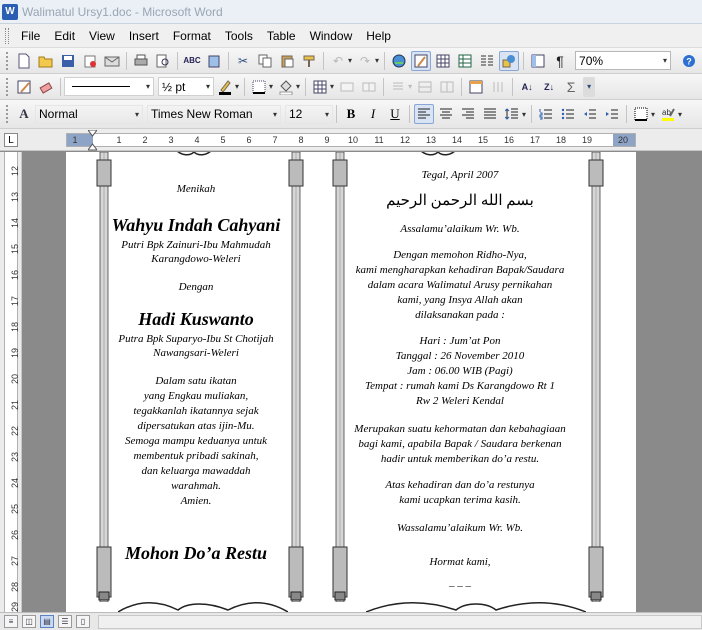  I want to click on borders-dropdown-icon: ▾, so click(271, 86).